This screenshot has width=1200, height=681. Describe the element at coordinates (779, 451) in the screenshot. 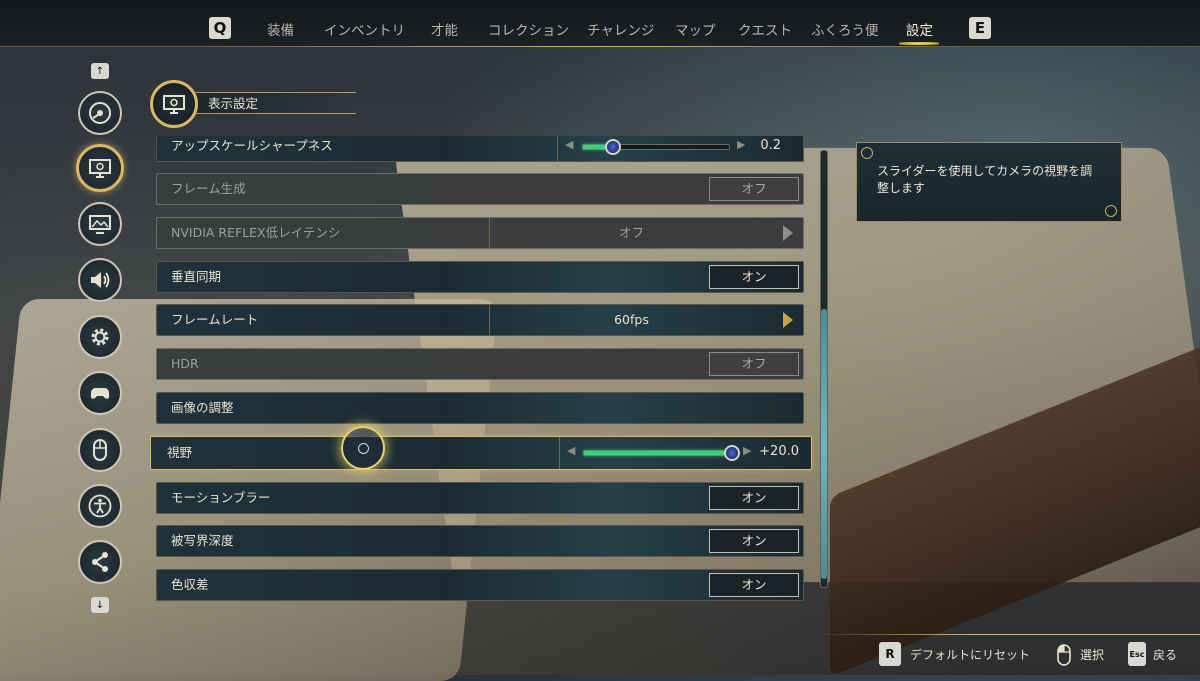

I see `slider-value: +20.0` at that location.